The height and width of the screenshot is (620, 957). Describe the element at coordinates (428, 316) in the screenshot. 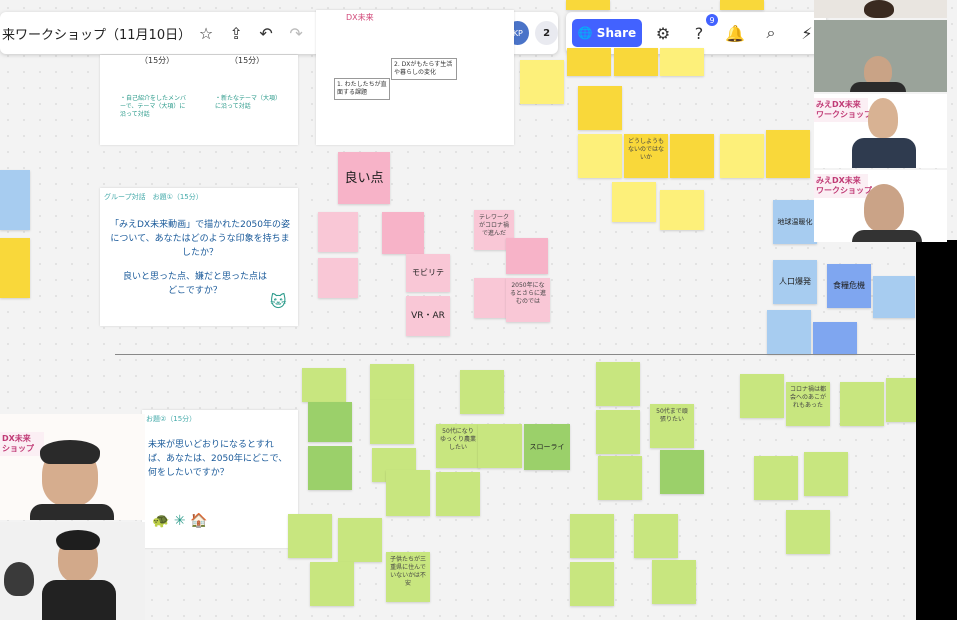

I see `sticky-note: VR・AR` at that location.